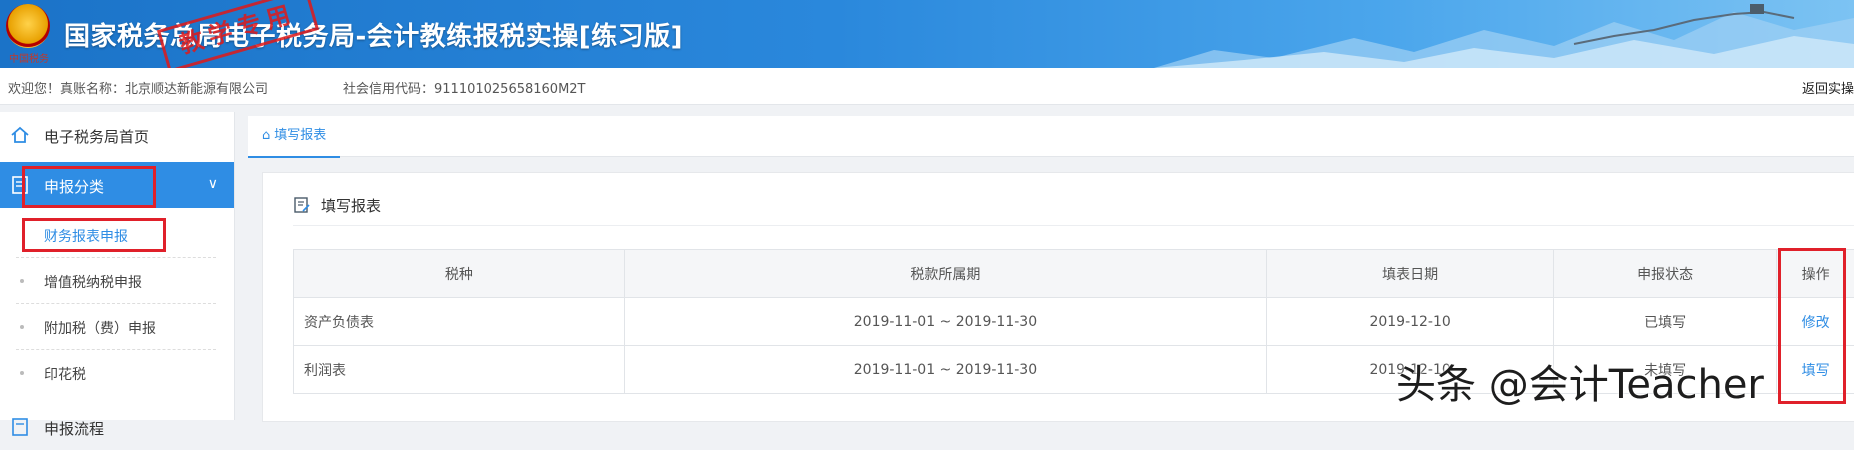 The width and height of the screenshot is (1854, 450). What do you see at coordinates (459, 370) in the screenshot?
I see `cell-tax: 利润表` at bounding box center [459, 370].